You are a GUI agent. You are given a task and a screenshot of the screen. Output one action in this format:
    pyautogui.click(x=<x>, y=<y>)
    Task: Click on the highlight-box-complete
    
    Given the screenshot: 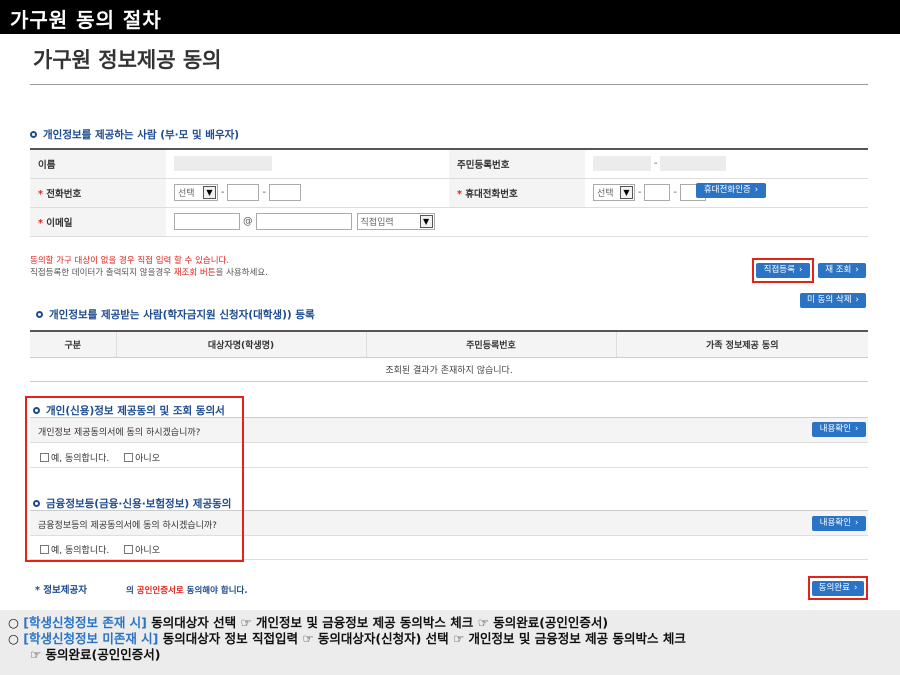 What is the action you would take?
    pyautogui.click(x=838, y=588)
    